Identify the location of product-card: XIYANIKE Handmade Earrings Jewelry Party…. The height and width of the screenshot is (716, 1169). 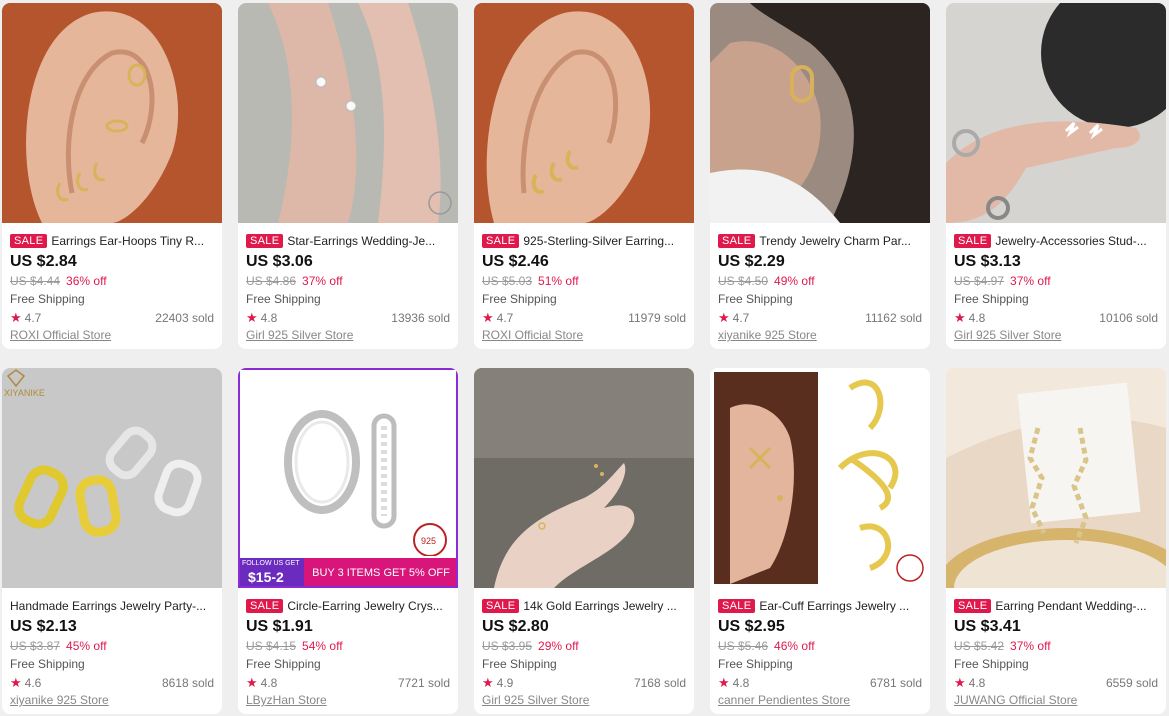
(112, 541).